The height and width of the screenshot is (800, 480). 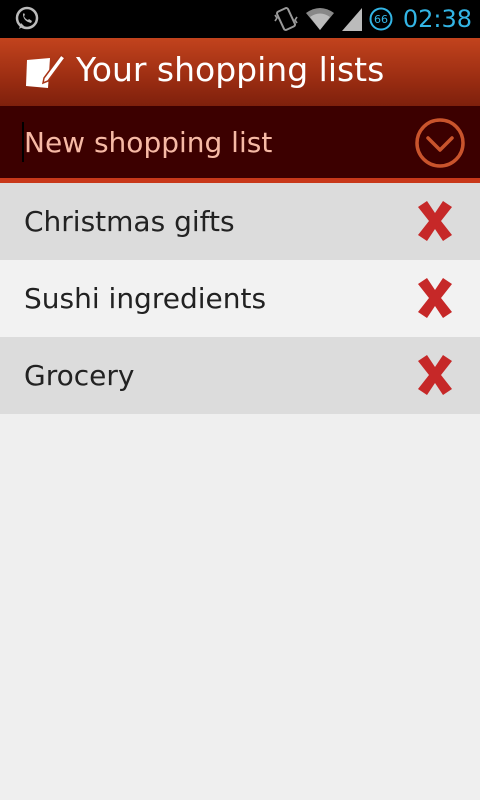 I want to click on page-title: Your shopping lists, so click(x=230, y=69).